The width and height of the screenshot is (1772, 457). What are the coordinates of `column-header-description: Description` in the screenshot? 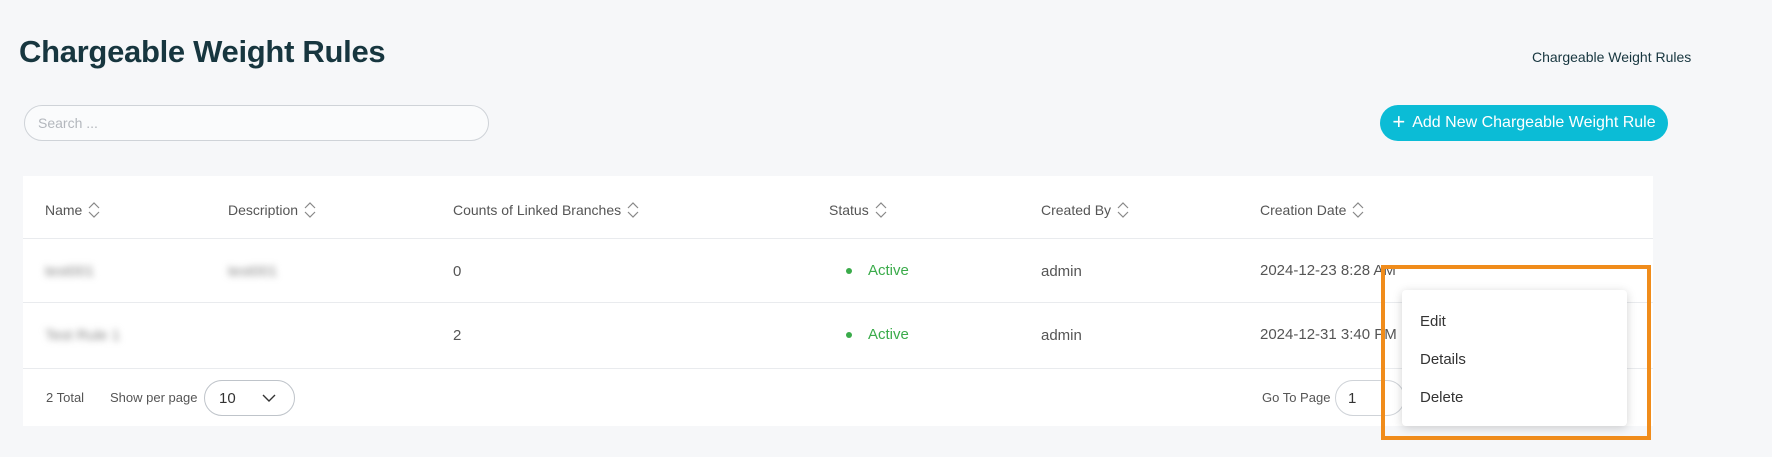 It's located at (272, 210).